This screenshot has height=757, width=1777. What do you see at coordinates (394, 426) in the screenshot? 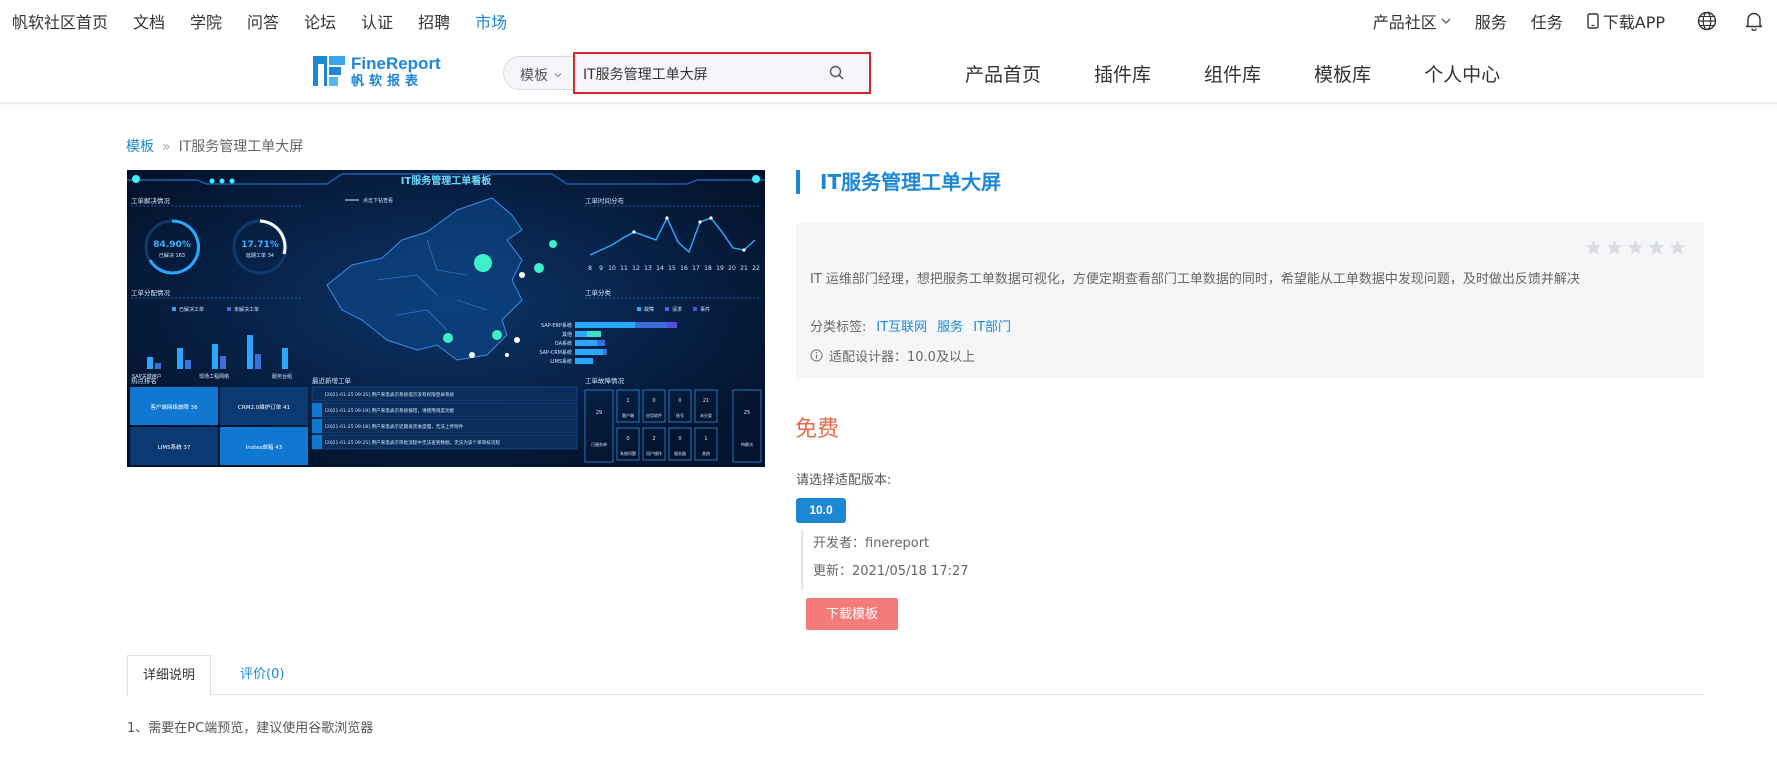
I see `preview-recent-row: [2021-01-25 09:18] 用户来电表示近期发货进度慢，无法上传附件` at bounding box center [394, 426].